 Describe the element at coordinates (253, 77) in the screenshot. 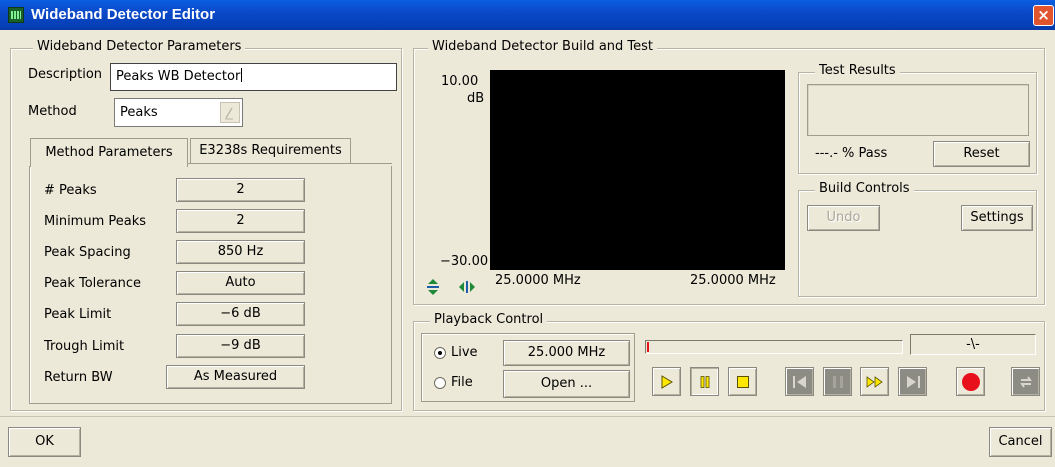

I see `description-field: Peaks WB Detector` at that location.